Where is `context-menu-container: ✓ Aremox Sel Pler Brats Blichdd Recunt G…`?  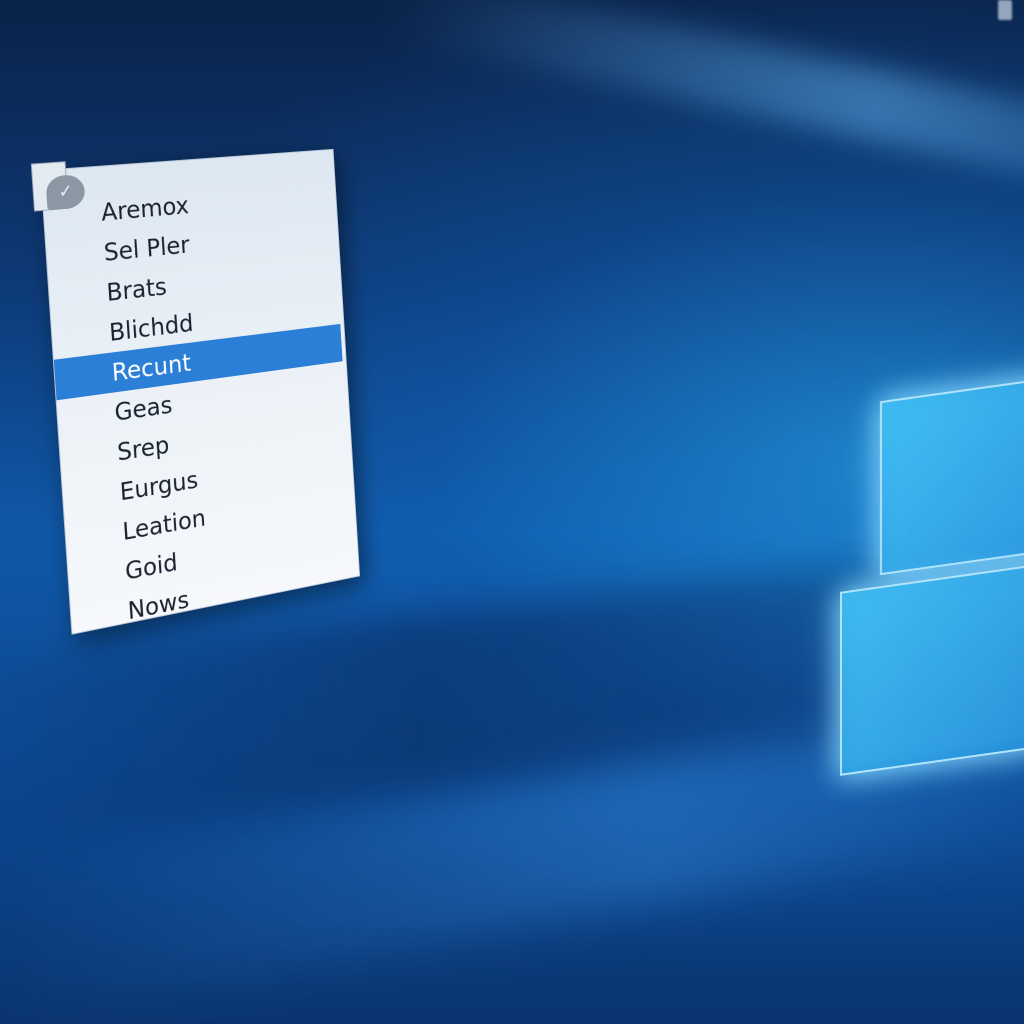
context-menu-container: ✓ Aremox Sel Pler Brats Blichdd Recunt G… is located at coordinates (200, 392).